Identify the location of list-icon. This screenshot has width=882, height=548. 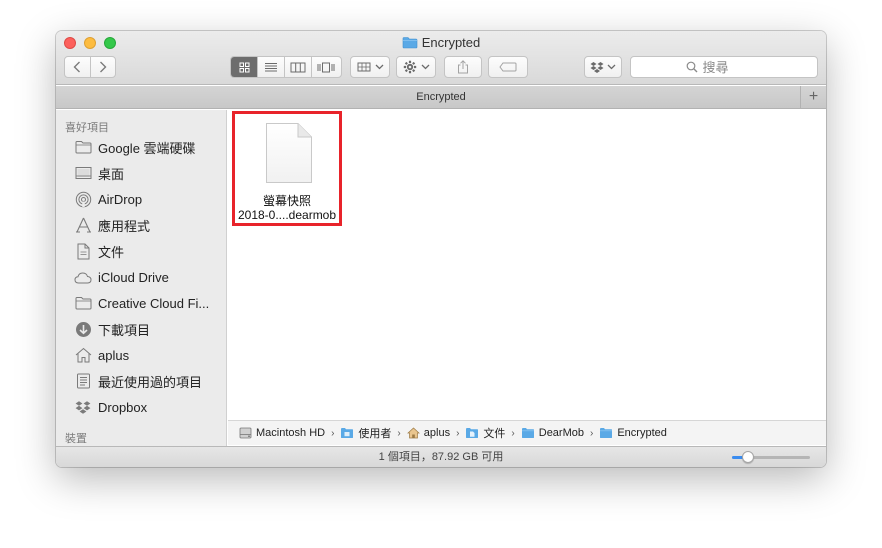
(271, 66).